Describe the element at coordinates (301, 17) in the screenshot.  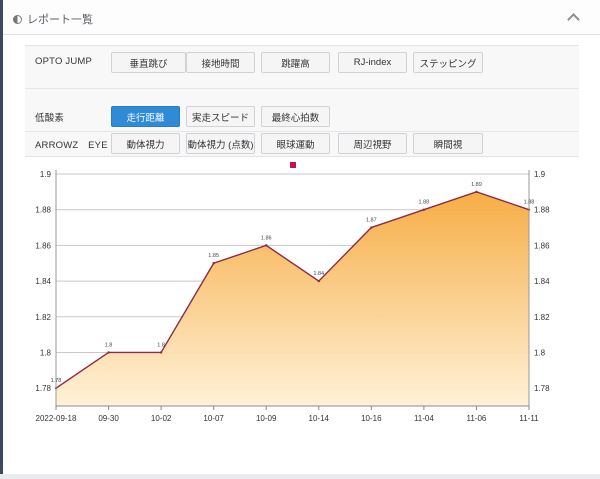
I see `panel-header: レポート一覧` at that location.